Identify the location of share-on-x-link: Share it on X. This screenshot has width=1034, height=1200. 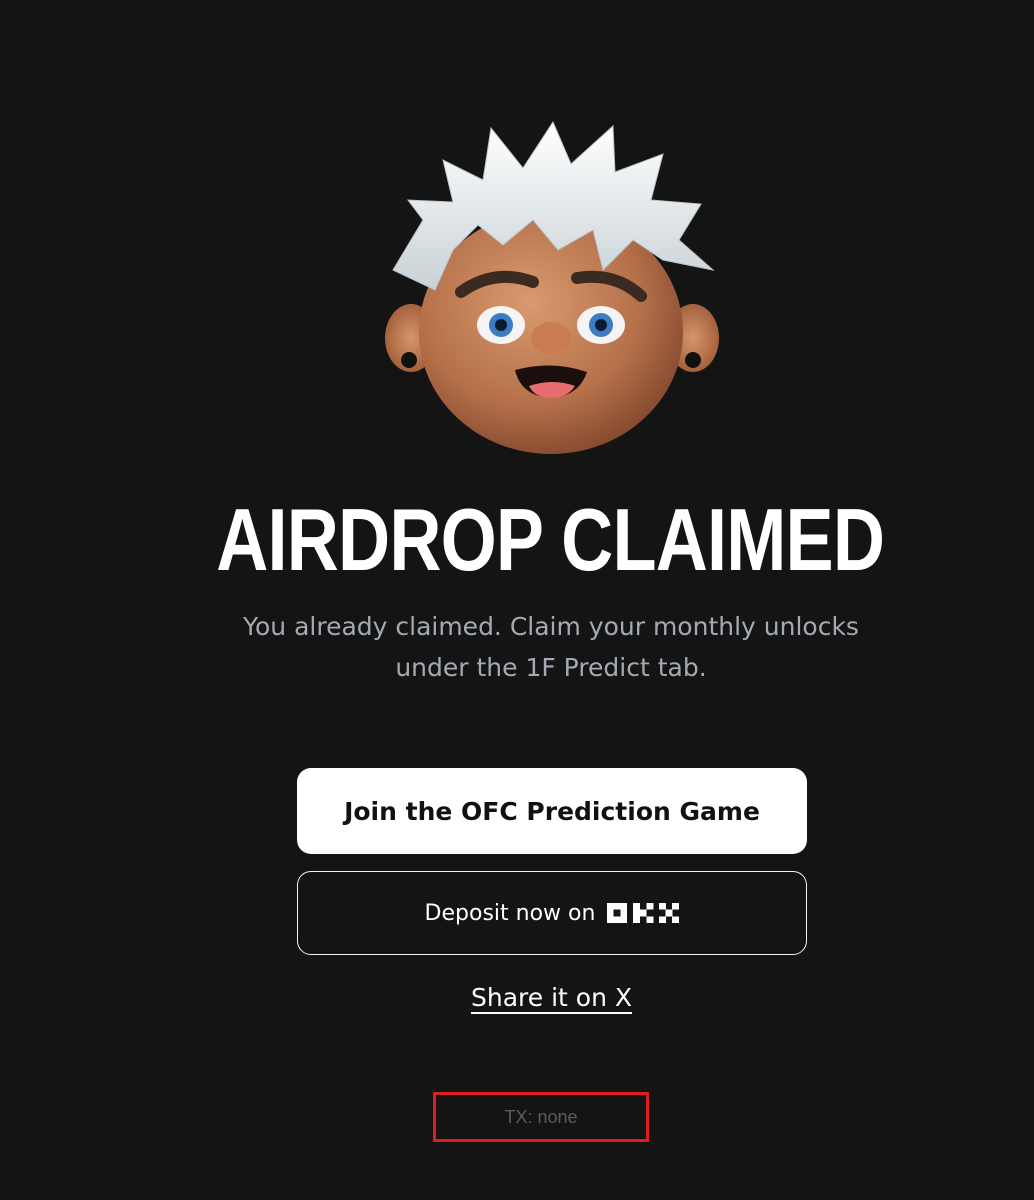
(517, 997).